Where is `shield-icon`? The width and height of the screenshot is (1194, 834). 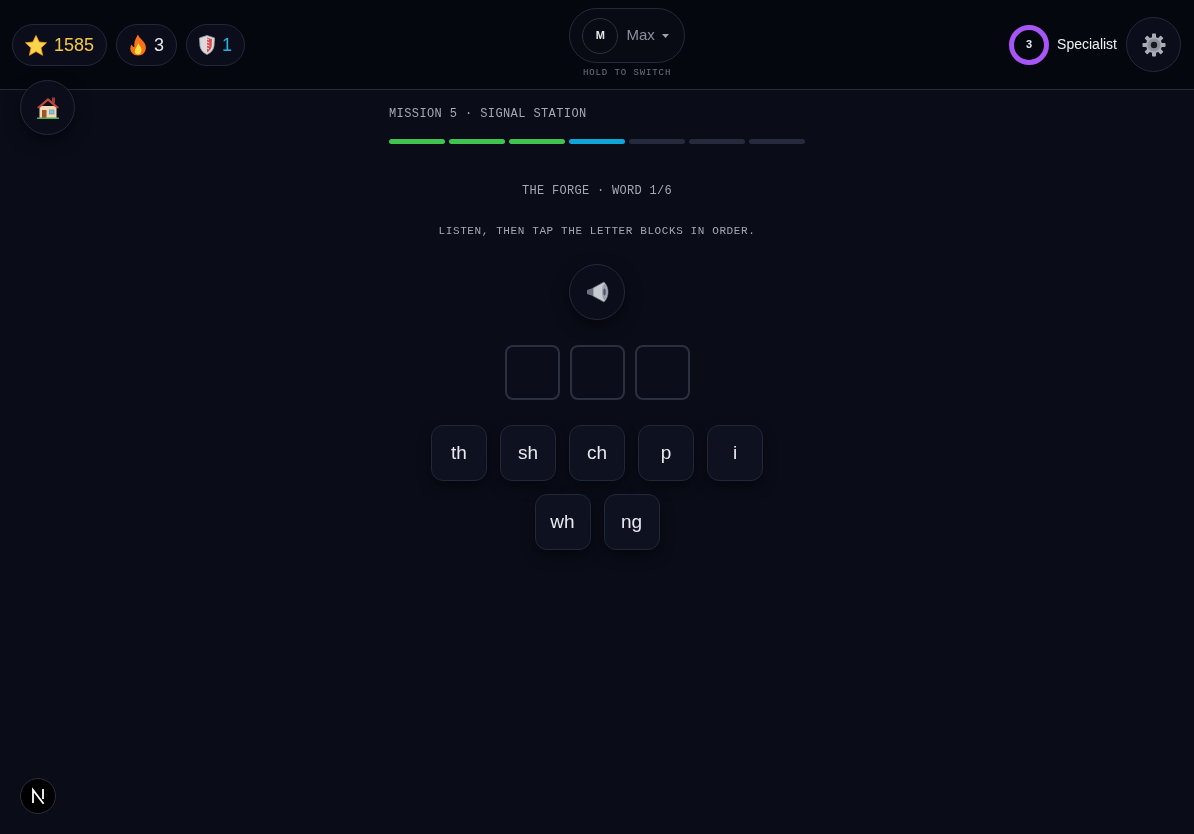
shield-icon is located at coordinates (207, 45).